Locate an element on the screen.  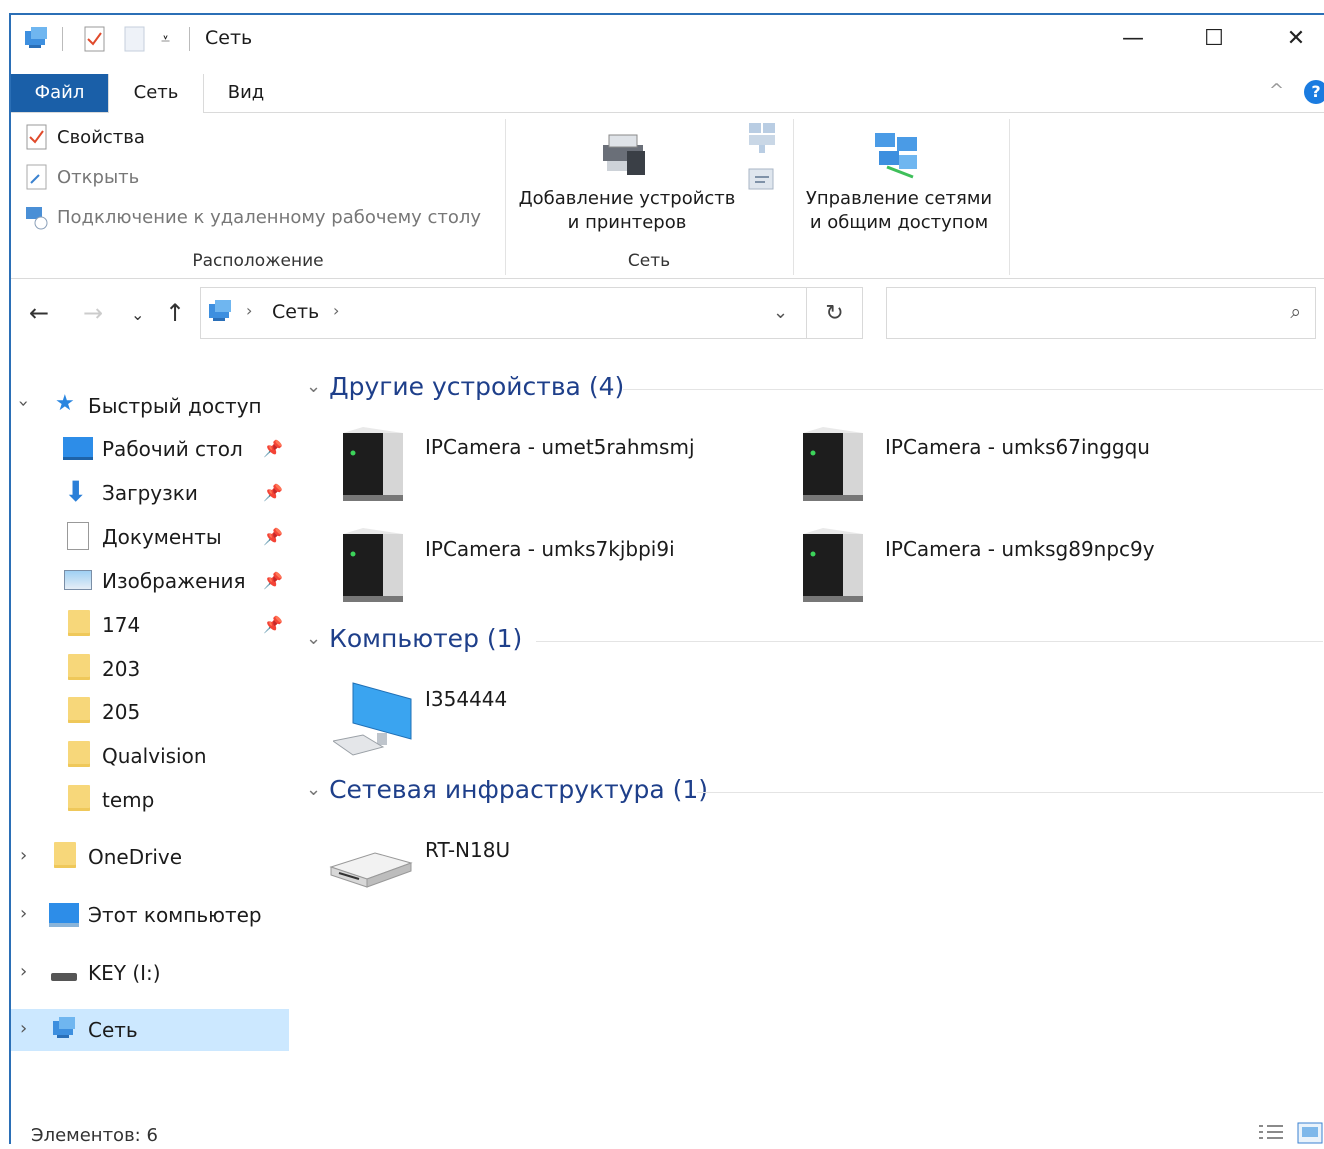
properties-label: Свойства is located at coordinates (101, 137).